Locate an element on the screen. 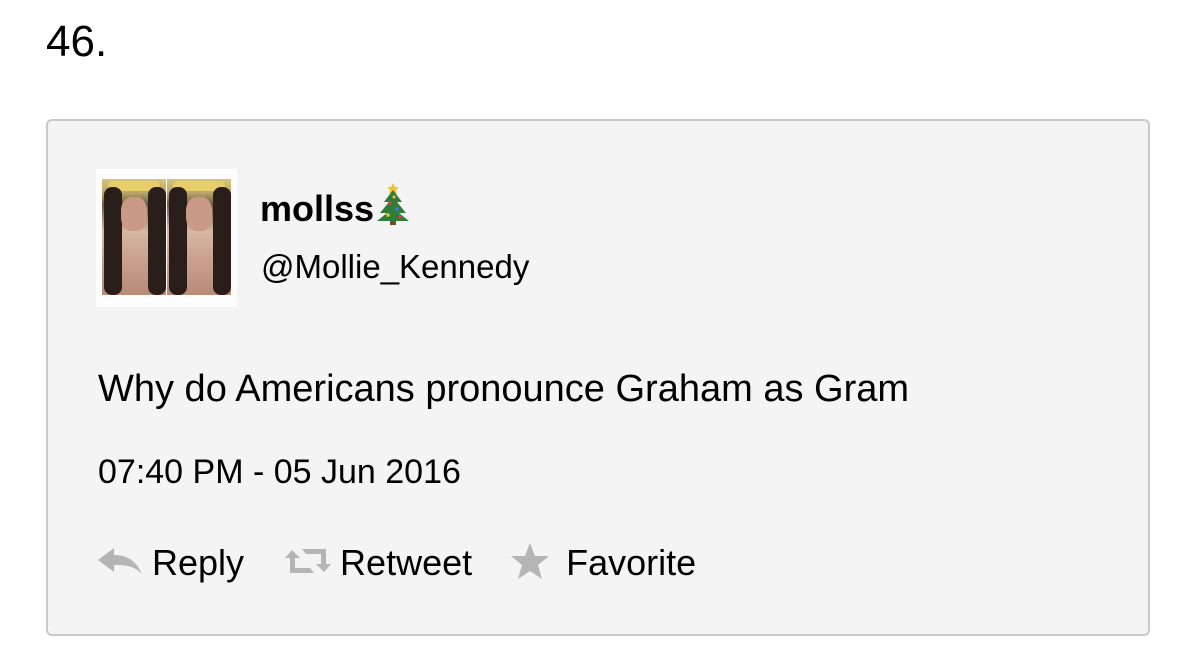 This screenshot has width=1200, height=669. item-number: 46. is located at coordinates (77, 41).